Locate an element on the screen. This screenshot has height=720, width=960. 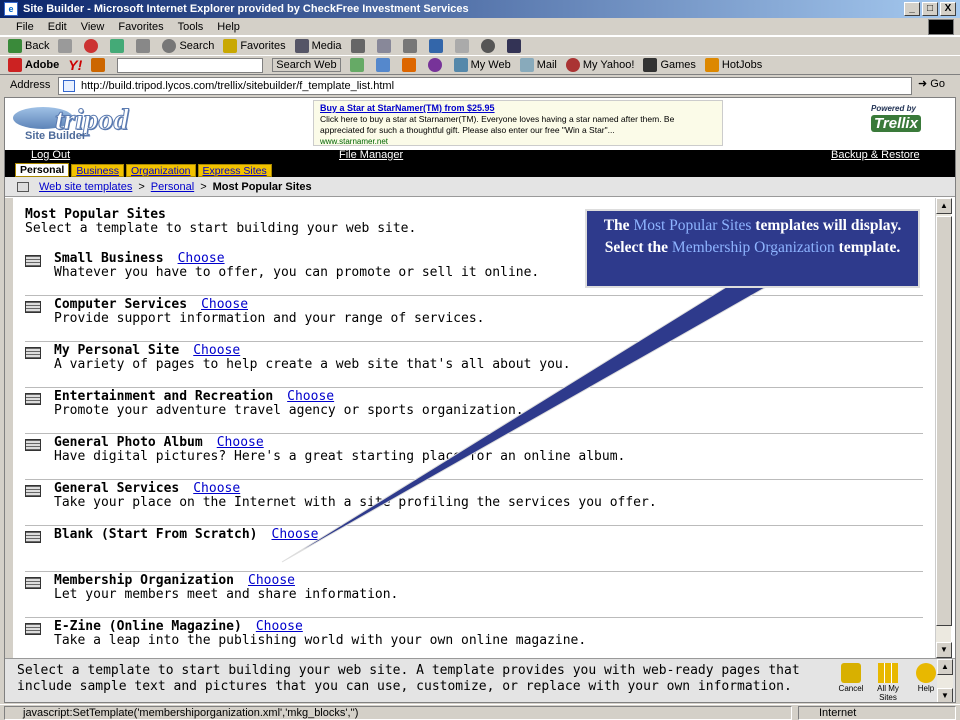
tool-icon is located at coordinates (382, 65).